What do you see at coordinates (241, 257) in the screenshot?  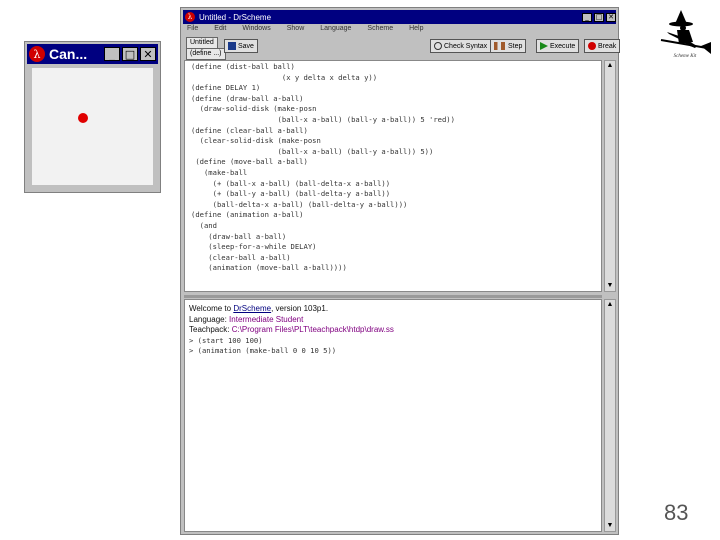 I see `code-line: (clear-ball a-ball)` at bounding box center [241, 257].